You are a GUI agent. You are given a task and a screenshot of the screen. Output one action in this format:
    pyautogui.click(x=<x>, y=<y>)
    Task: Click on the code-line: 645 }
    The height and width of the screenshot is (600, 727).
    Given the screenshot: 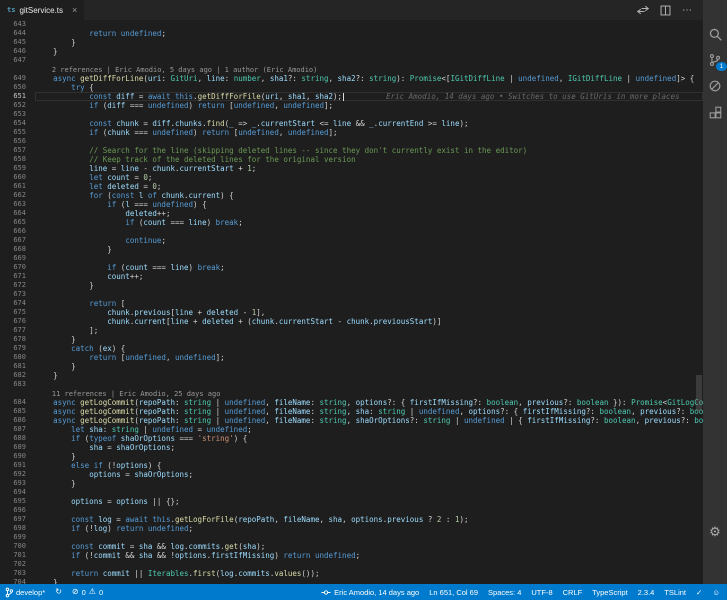 What is the action you would take?
    pyautogui.click(x=351, y=42)
    